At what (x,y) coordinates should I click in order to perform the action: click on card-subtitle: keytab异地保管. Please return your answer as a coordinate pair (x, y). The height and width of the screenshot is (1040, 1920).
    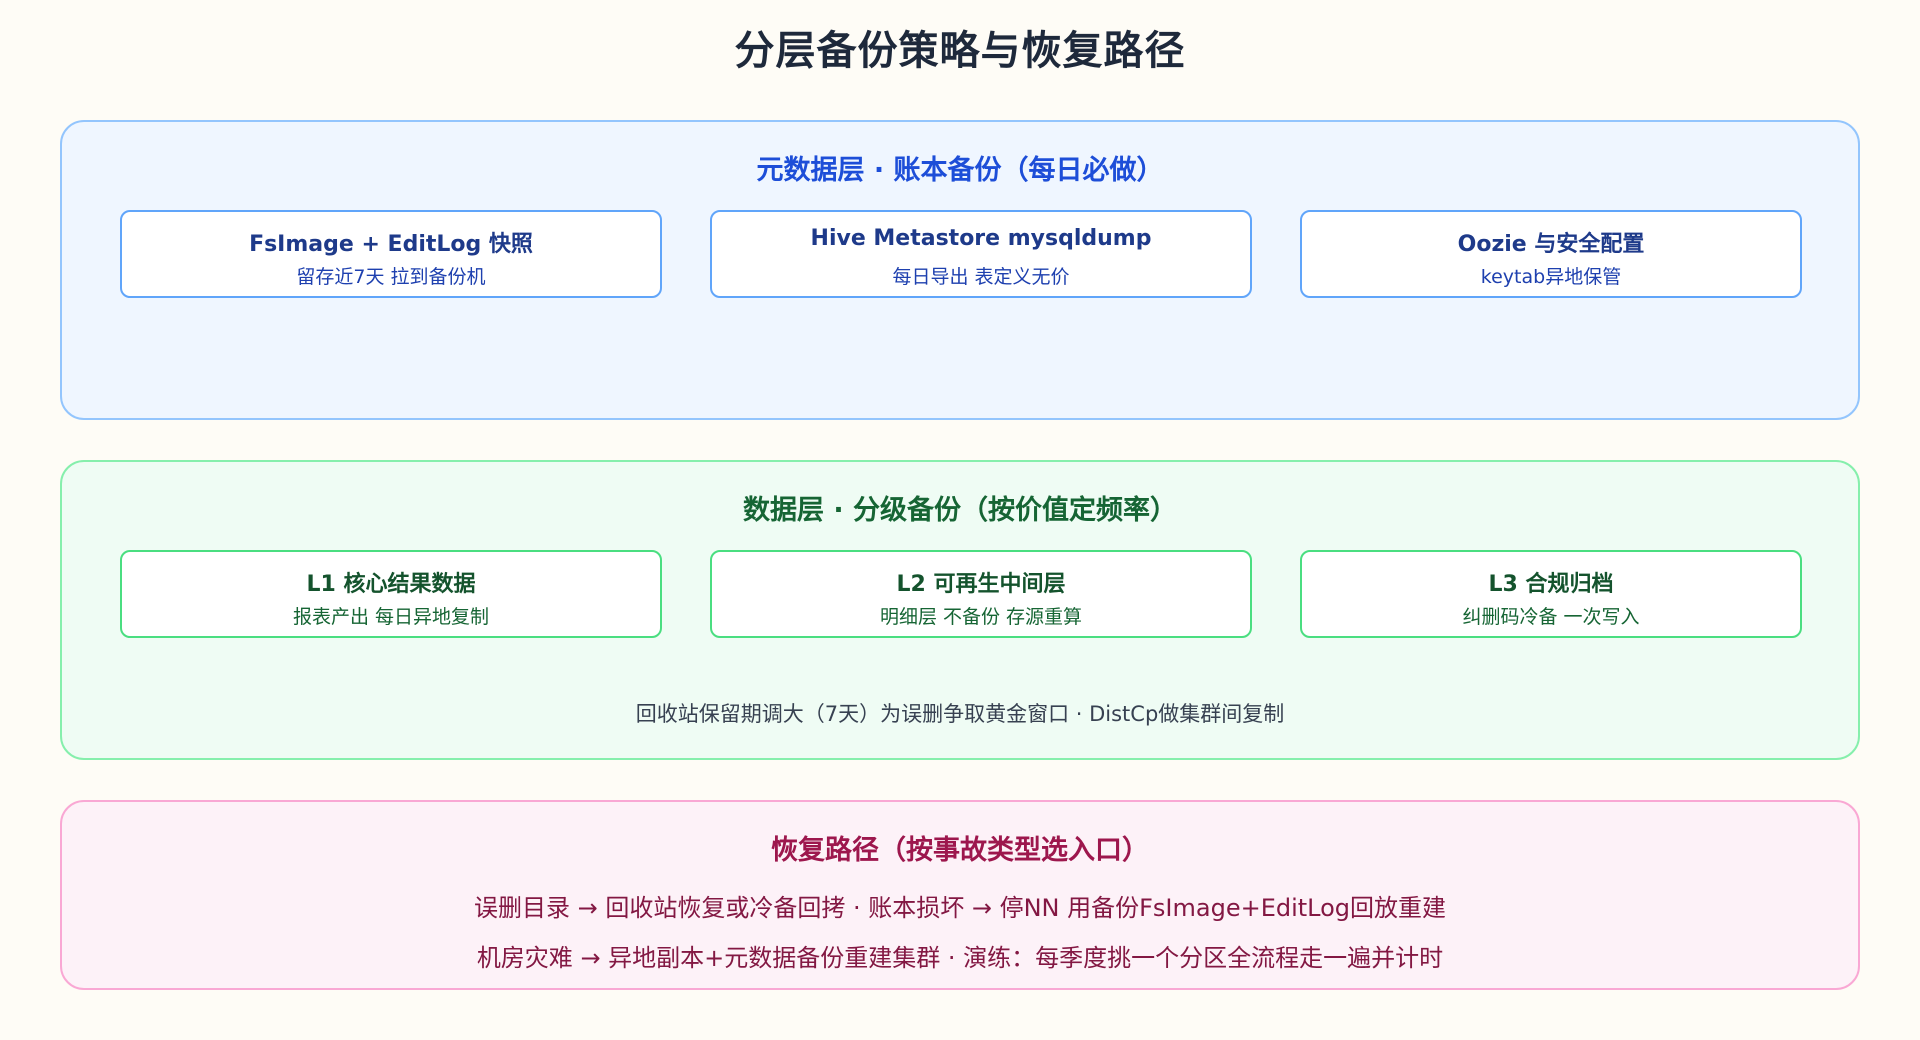
    Looking at the image, I should click on (1551, 277).